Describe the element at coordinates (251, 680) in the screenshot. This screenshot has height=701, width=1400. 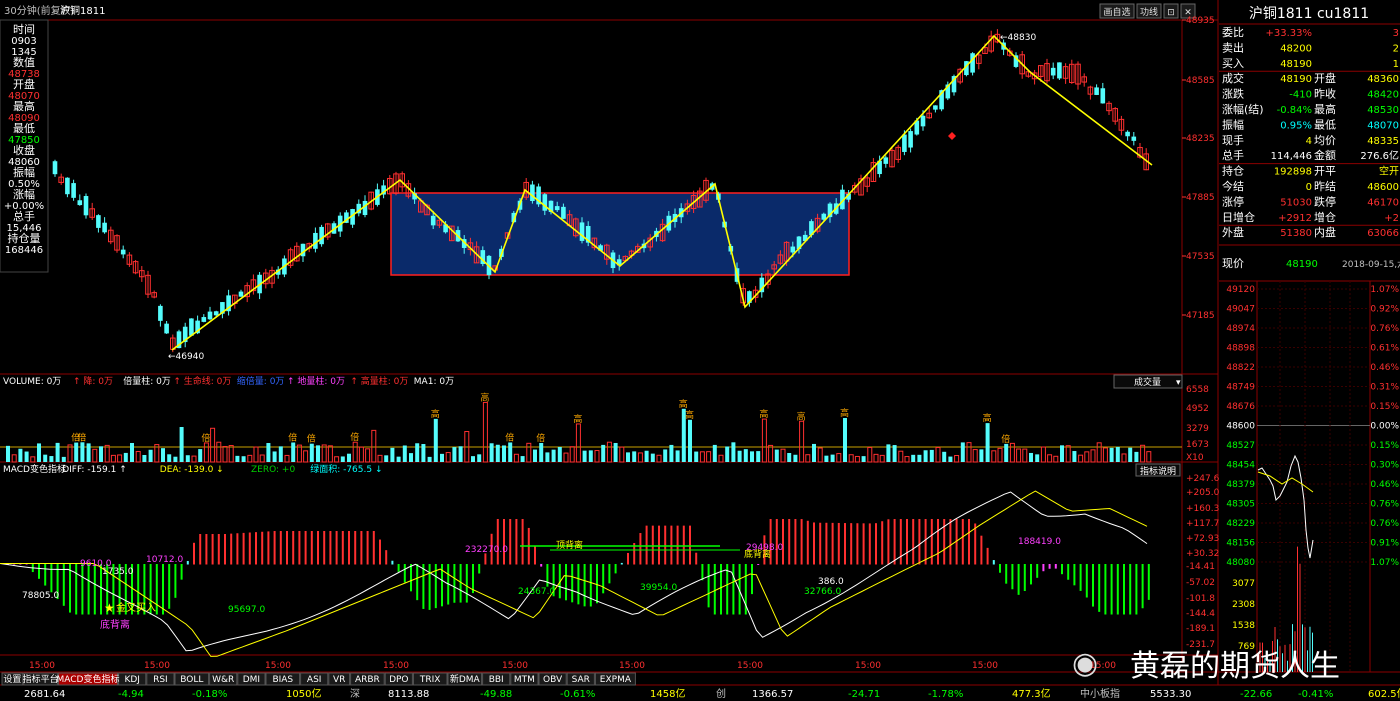
I see `tab-label: DMI` at that location.